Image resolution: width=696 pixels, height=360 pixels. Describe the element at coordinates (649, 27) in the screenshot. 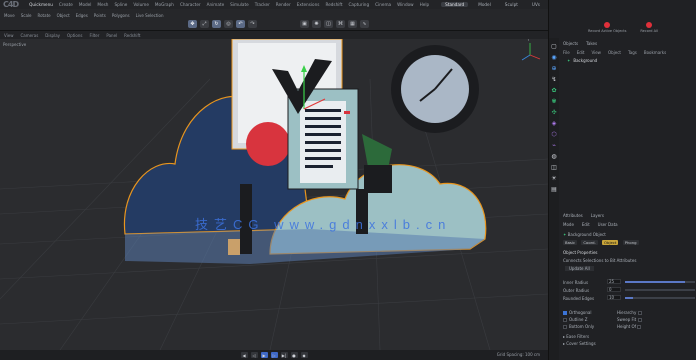

I see `record-all-button: Record All` at that location.